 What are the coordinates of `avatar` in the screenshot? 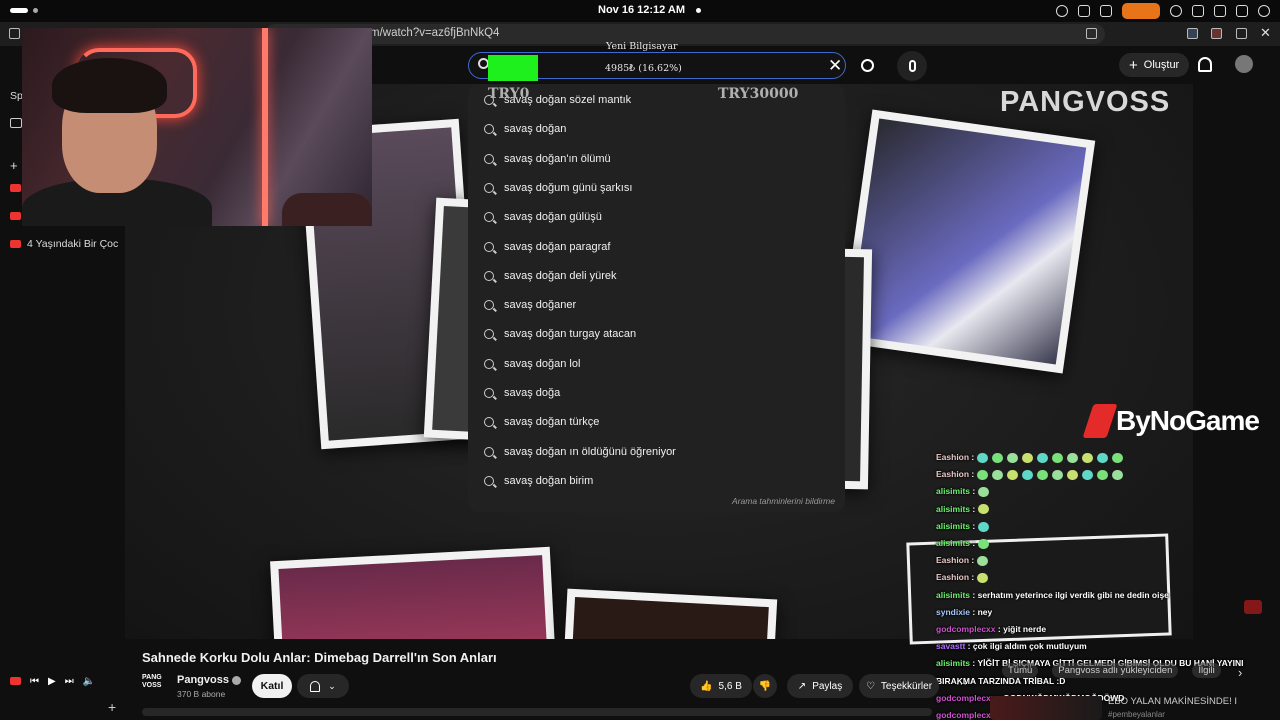 It's located at (1244, 64).